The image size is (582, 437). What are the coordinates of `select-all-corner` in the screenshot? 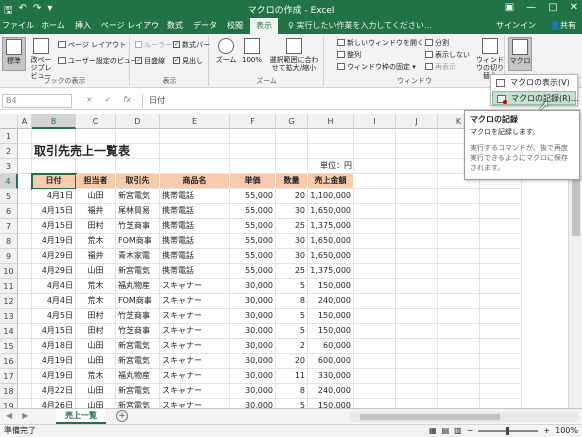 It's located at (9, 121).